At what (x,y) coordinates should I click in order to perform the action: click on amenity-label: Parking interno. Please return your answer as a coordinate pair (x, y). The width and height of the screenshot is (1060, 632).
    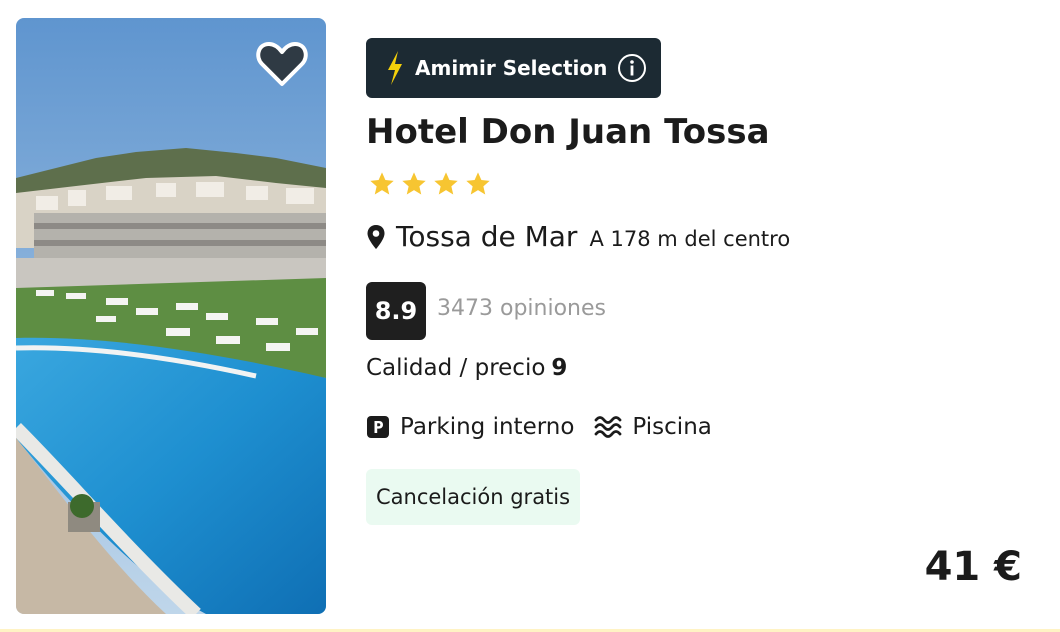
    Looking at the image, I should click on (487, 427).